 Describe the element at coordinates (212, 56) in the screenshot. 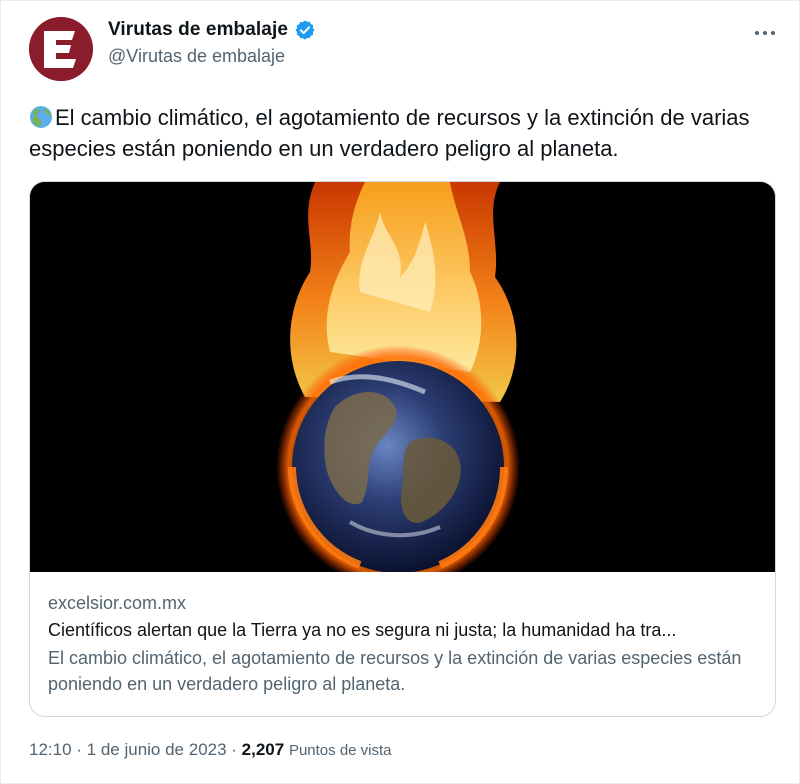

I see `author-handle: @Virutas de embalaje` at that location.